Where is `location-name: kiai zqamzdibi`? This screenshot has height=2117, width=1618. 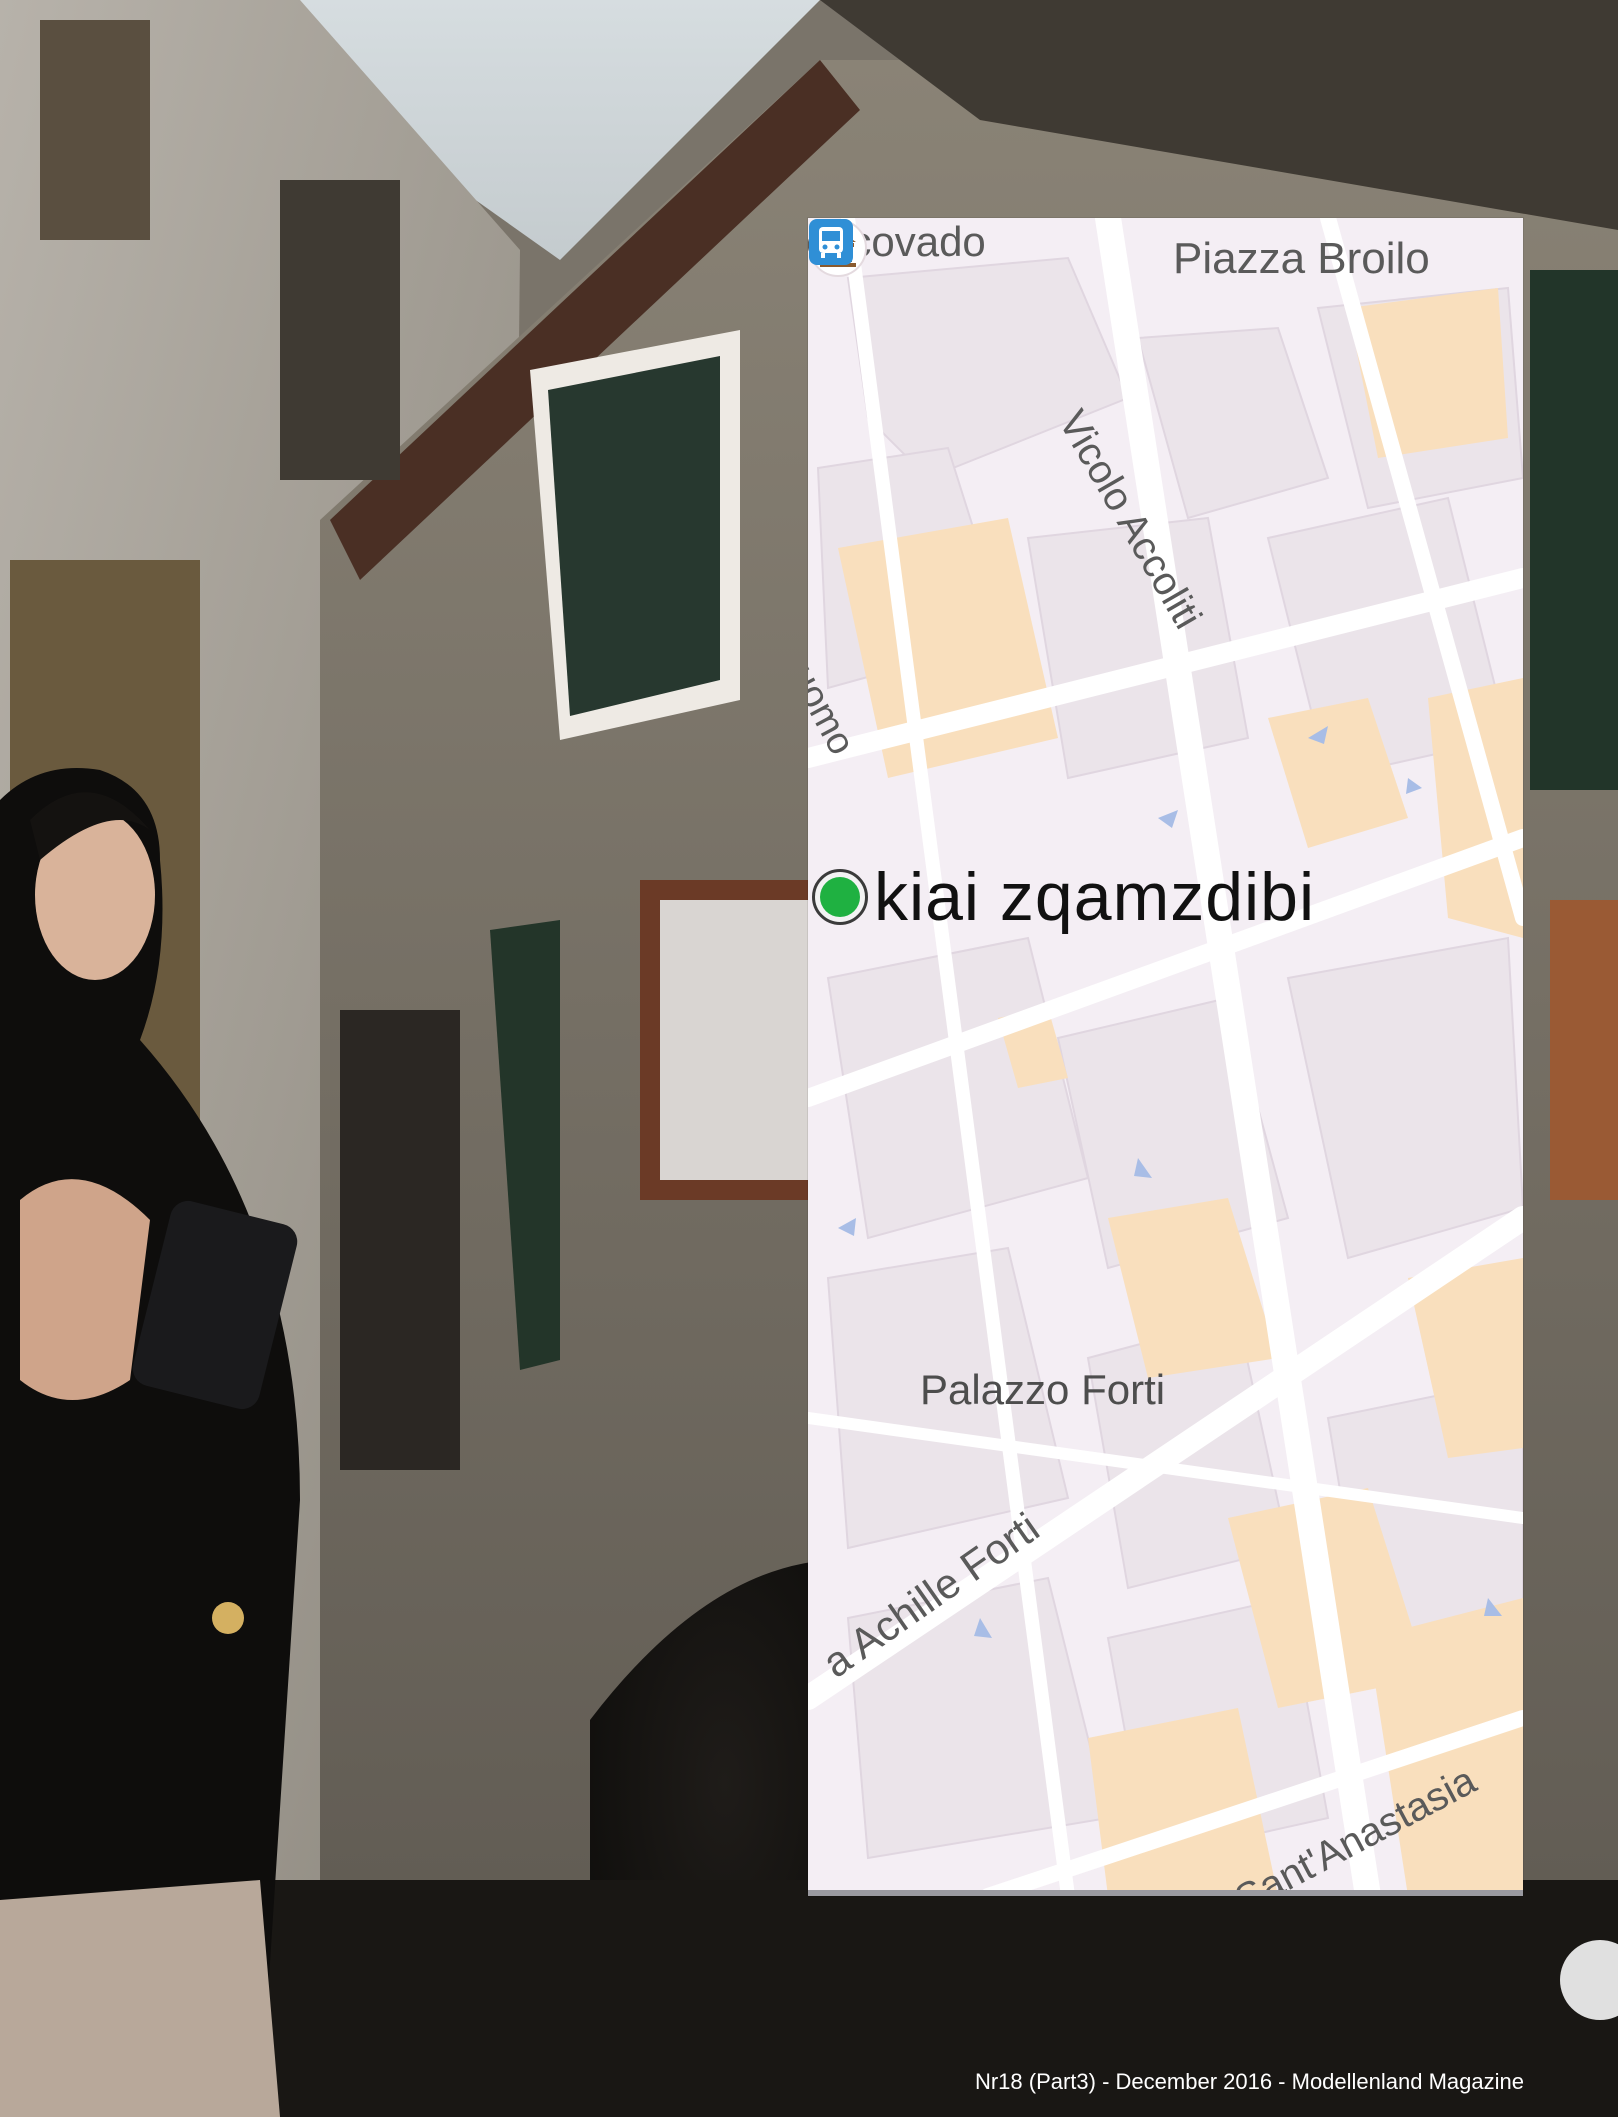 location-name: kiai zqamzdibi is located at coordinates (1095, 897).